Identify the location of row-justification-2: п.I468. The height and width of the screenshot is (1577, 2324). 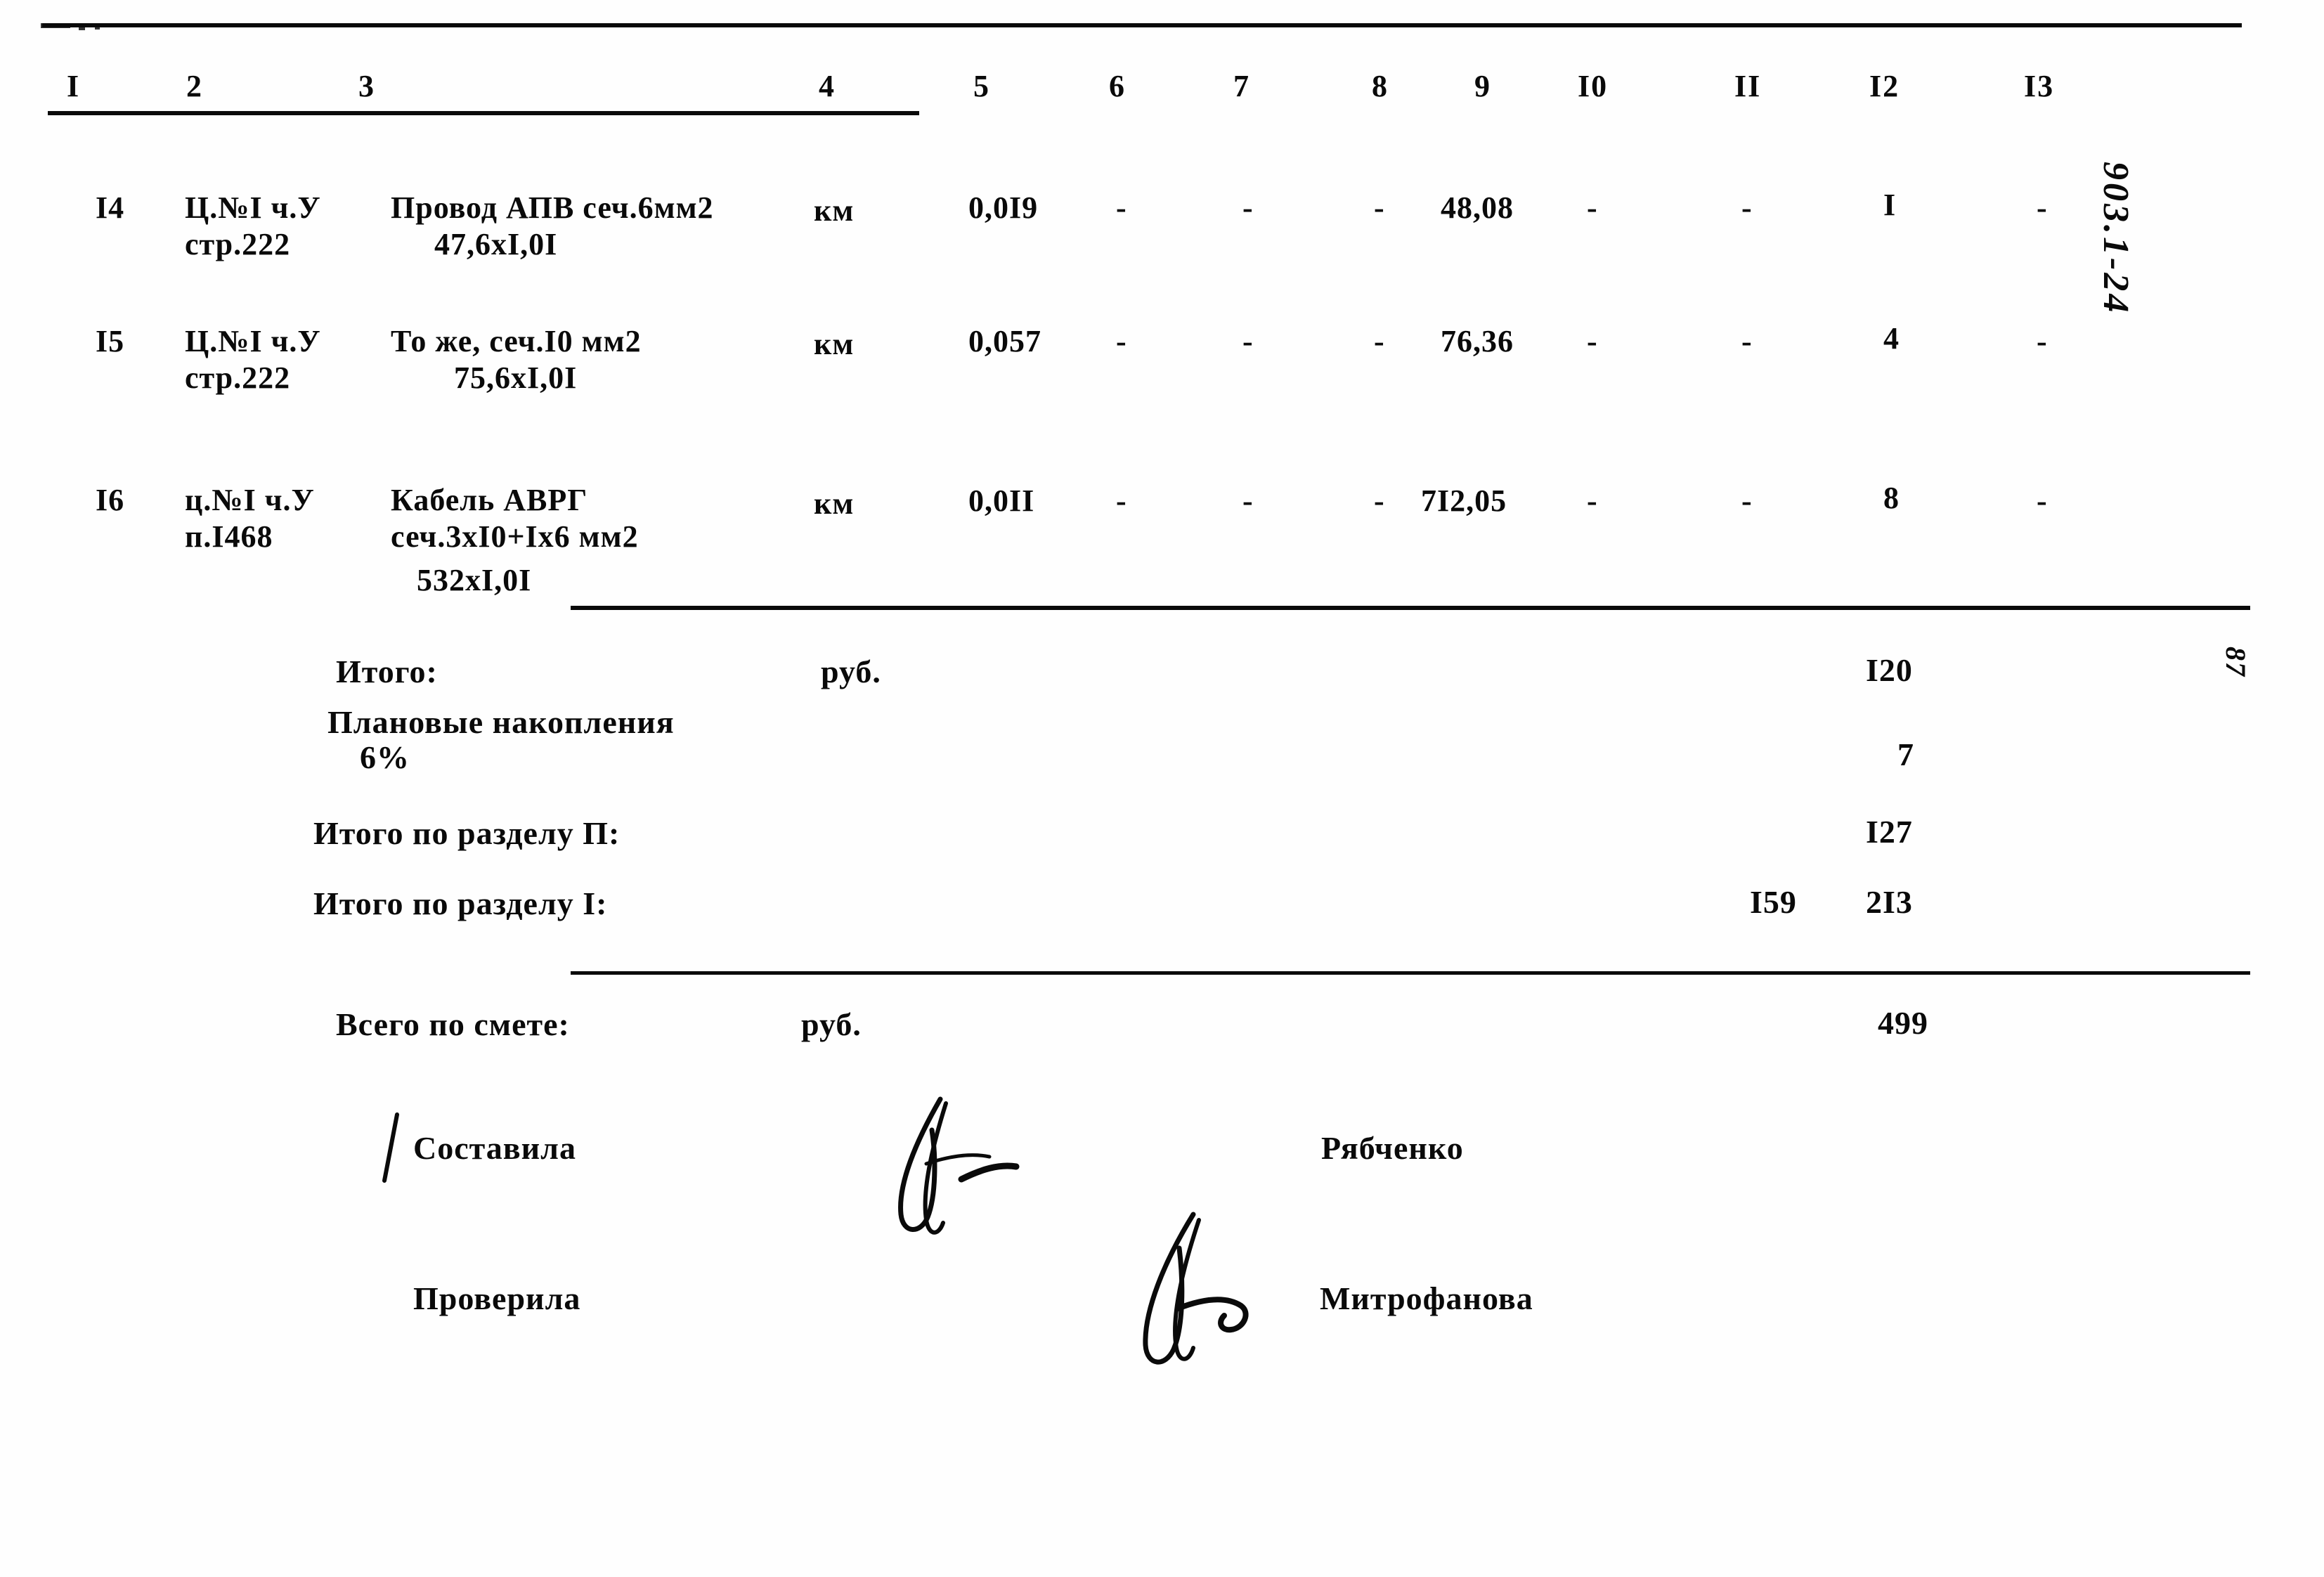
(212, 537).